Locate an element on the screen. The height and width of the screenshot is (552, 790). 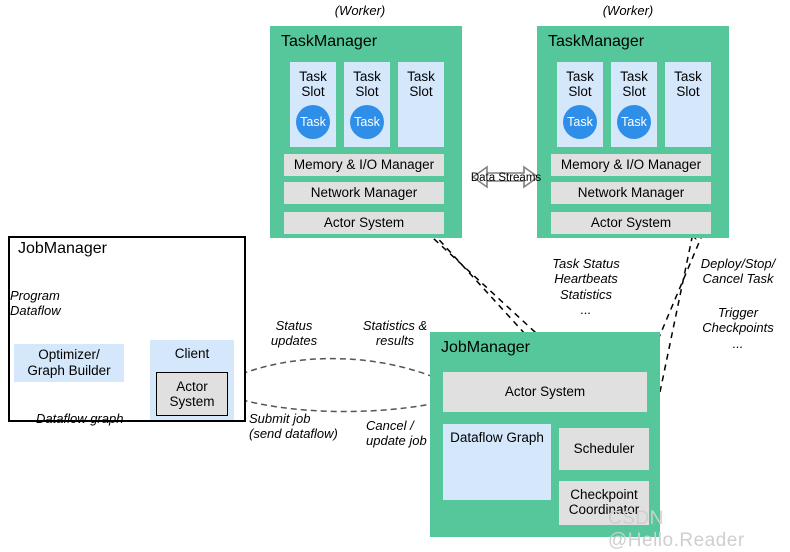
task-status-line2: Heartbeats is located at coordinates (586, 279).